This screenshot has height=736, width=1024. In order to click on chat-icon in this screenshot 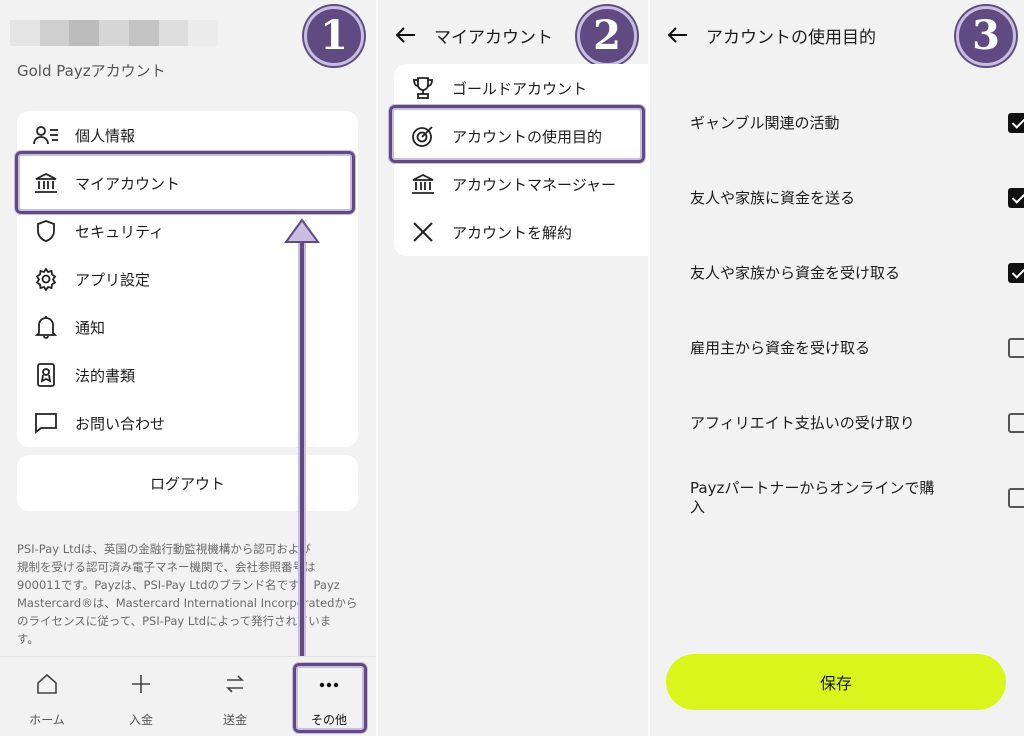, I will do `click(46, 423)`.